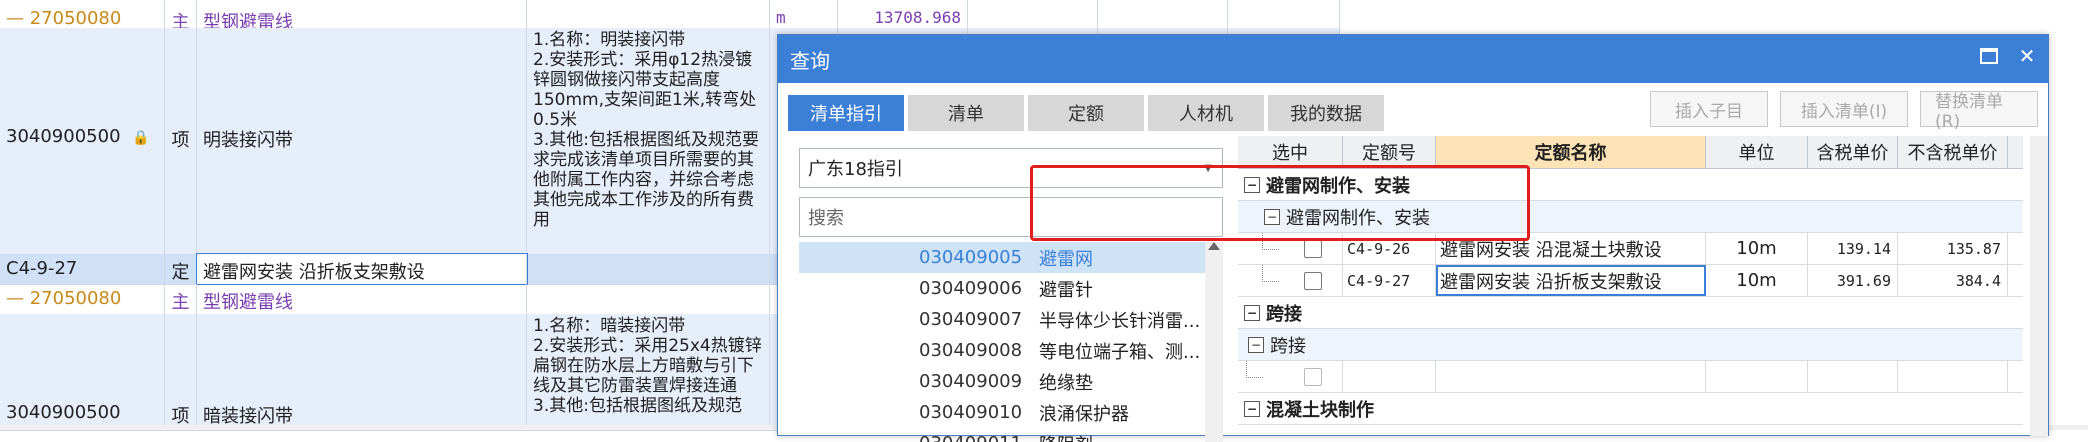 This screenshot has height=442, width=2088. What do you see at coordinates (914, 257) in the screenshot?
I see `list-item-code: 030409005` at bounding box center [914, 257].